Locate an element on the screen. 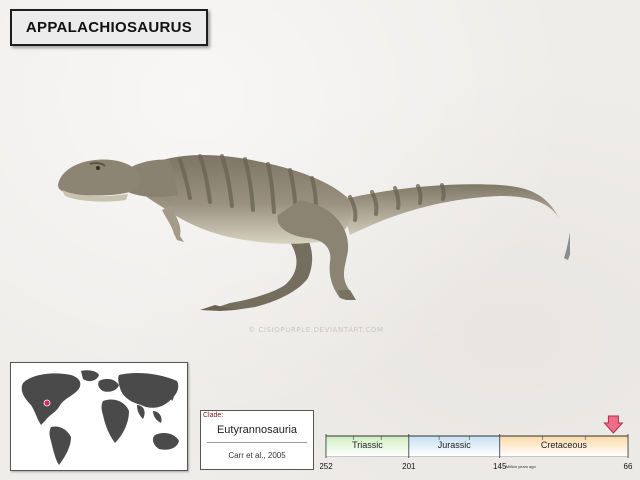 The image size is (640, 480). period-label-triassic: Triassic is located at coordinates (367, 445).